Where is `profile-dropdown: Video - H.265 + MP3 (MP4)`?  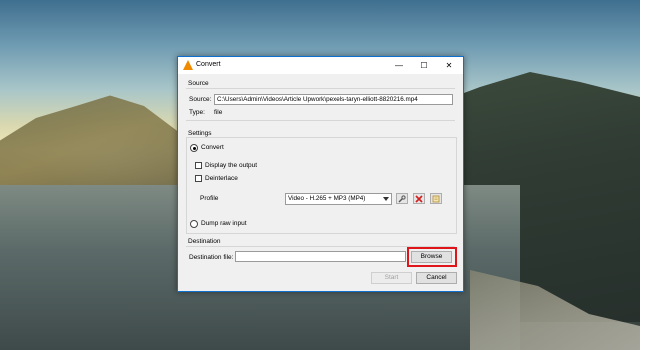
profile-dropdown: Video - H.265 + MP3 (MP4) is located at coordinates (338, 199).